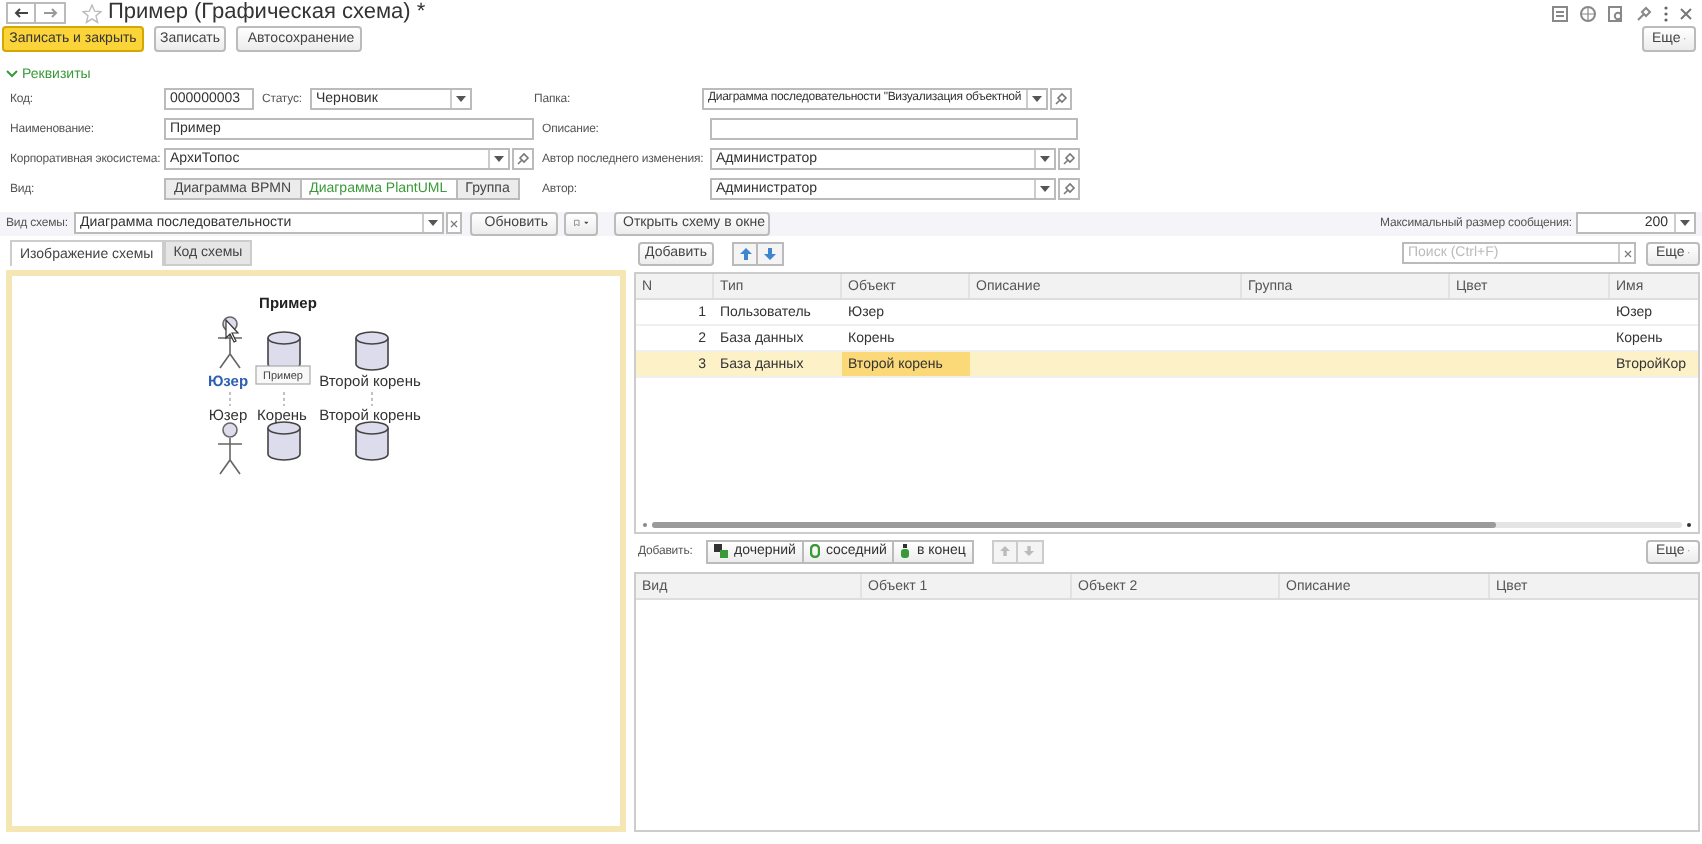  I want to click on cursor-icon, so click(232, 330).